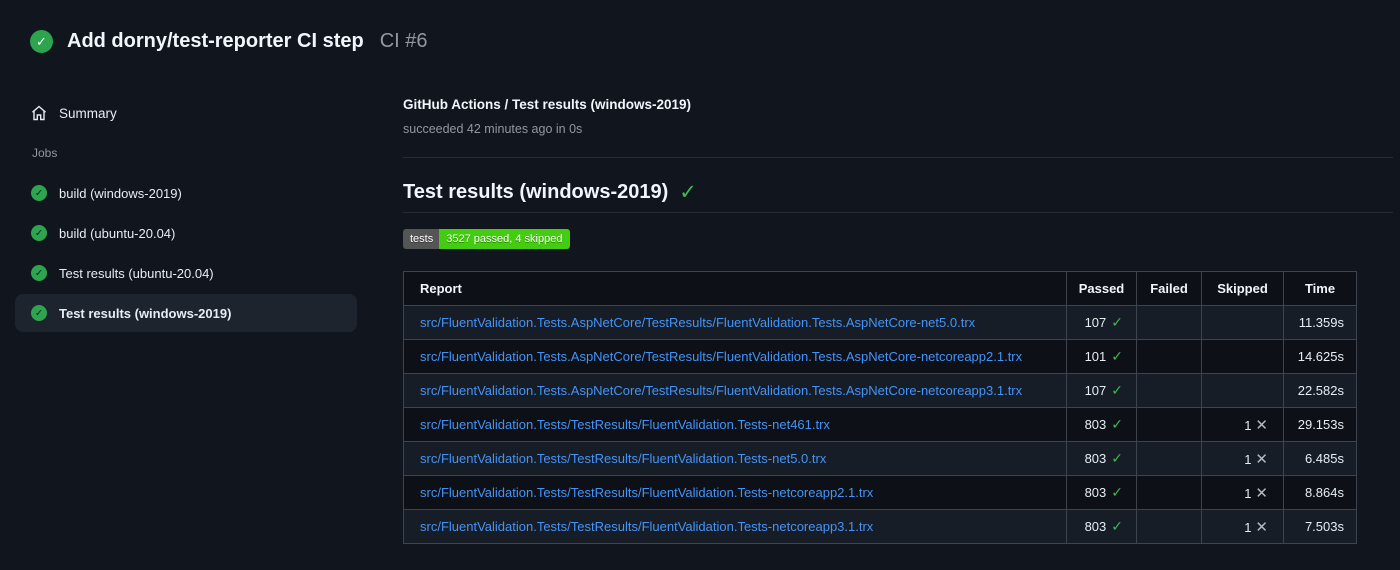 This screenshot has width=1400, height=570. What do you see at coordinates (1169, 288) in the screenshot?
I see `column-header-failed: Failed` at bounding box center [1169, 288].